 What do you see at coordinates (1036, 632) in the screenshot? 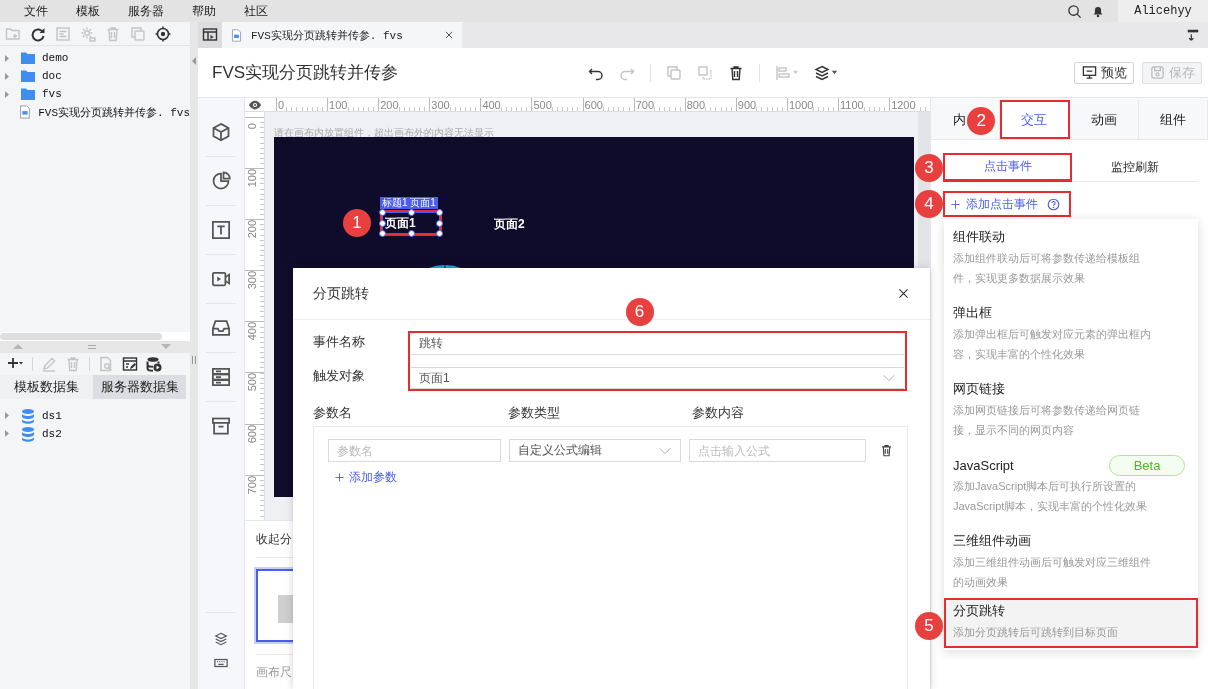
I see `option-description: 添加分页跳转后可跳转到目标页面` at bounding box center [1036, 632].